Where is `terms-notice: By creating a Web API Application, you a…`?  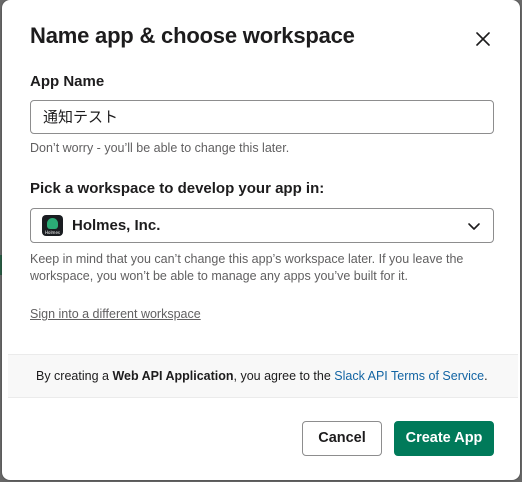
terms-notice: By creating a Web API Application, you a… is located at coordinates (263, 376).